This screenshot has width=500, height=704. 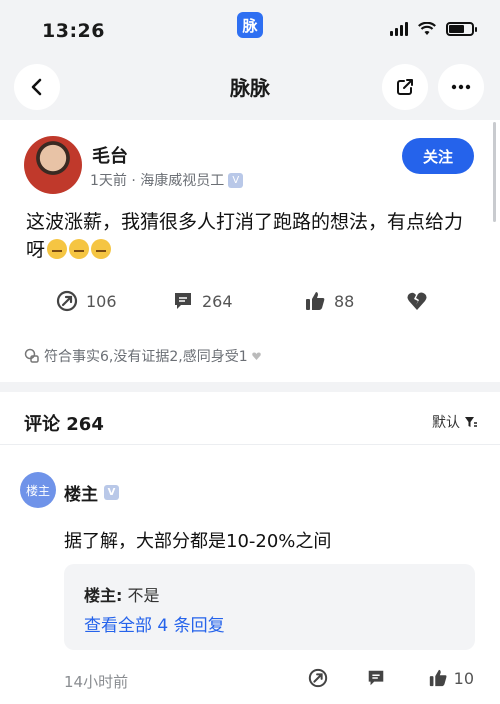 I want to click on battery-icon, so click(x=461, y=29).